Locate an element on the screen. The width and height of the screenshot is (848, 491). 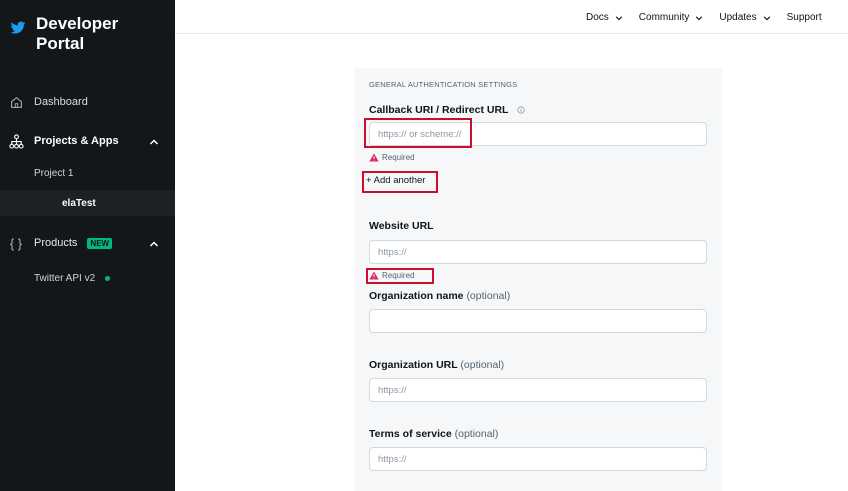
braces-icon: { } is located at coordinates (16, 243).